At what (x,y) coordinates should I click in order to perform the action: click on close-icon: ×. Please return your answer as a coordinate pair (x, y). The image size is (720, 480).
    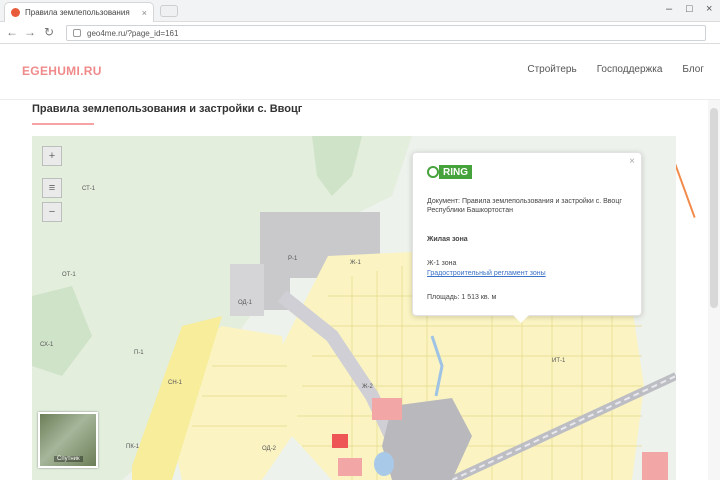
    Looking at the image, I should click on (632, 161).